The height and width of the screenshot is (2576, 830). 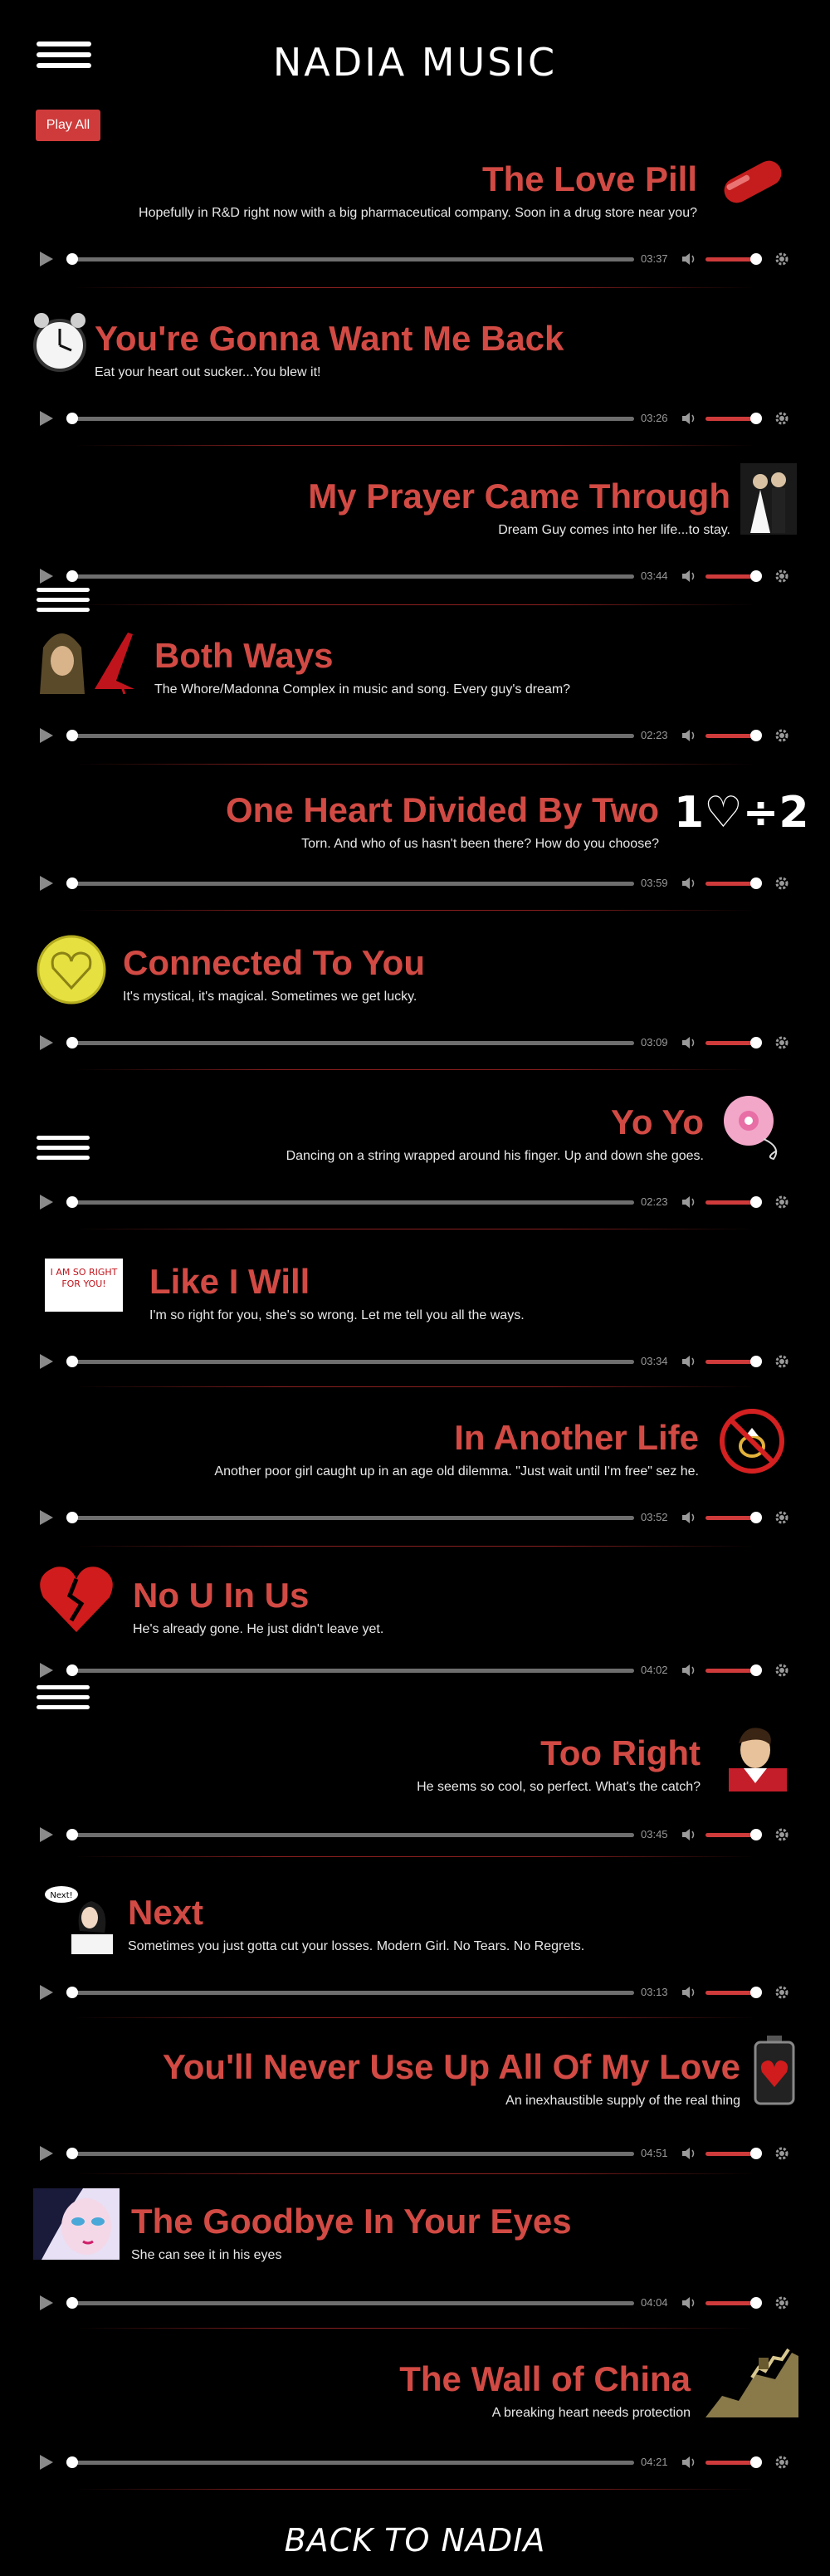 I want to click on back-link: BACK TO NADIA, so click(x=415, y=2540).